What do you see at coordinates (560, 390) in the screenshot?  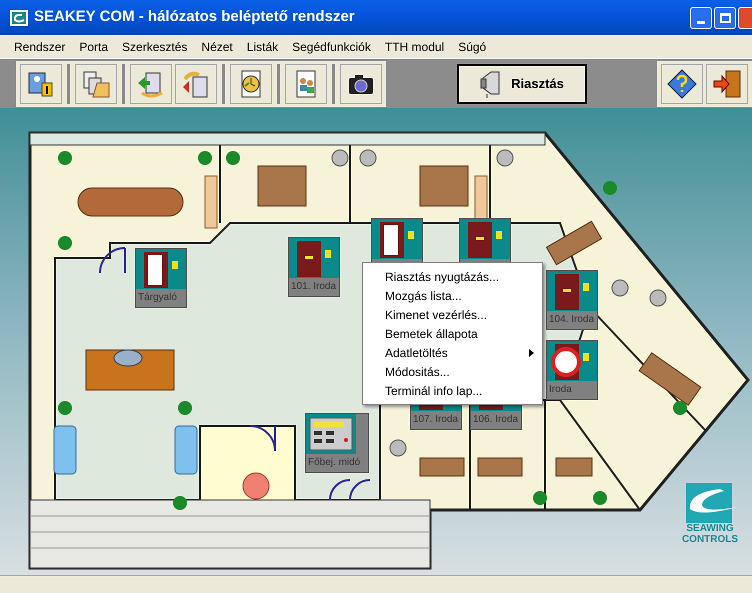 I see `terminal-label: Iroda` at bounding box center [560, 390].